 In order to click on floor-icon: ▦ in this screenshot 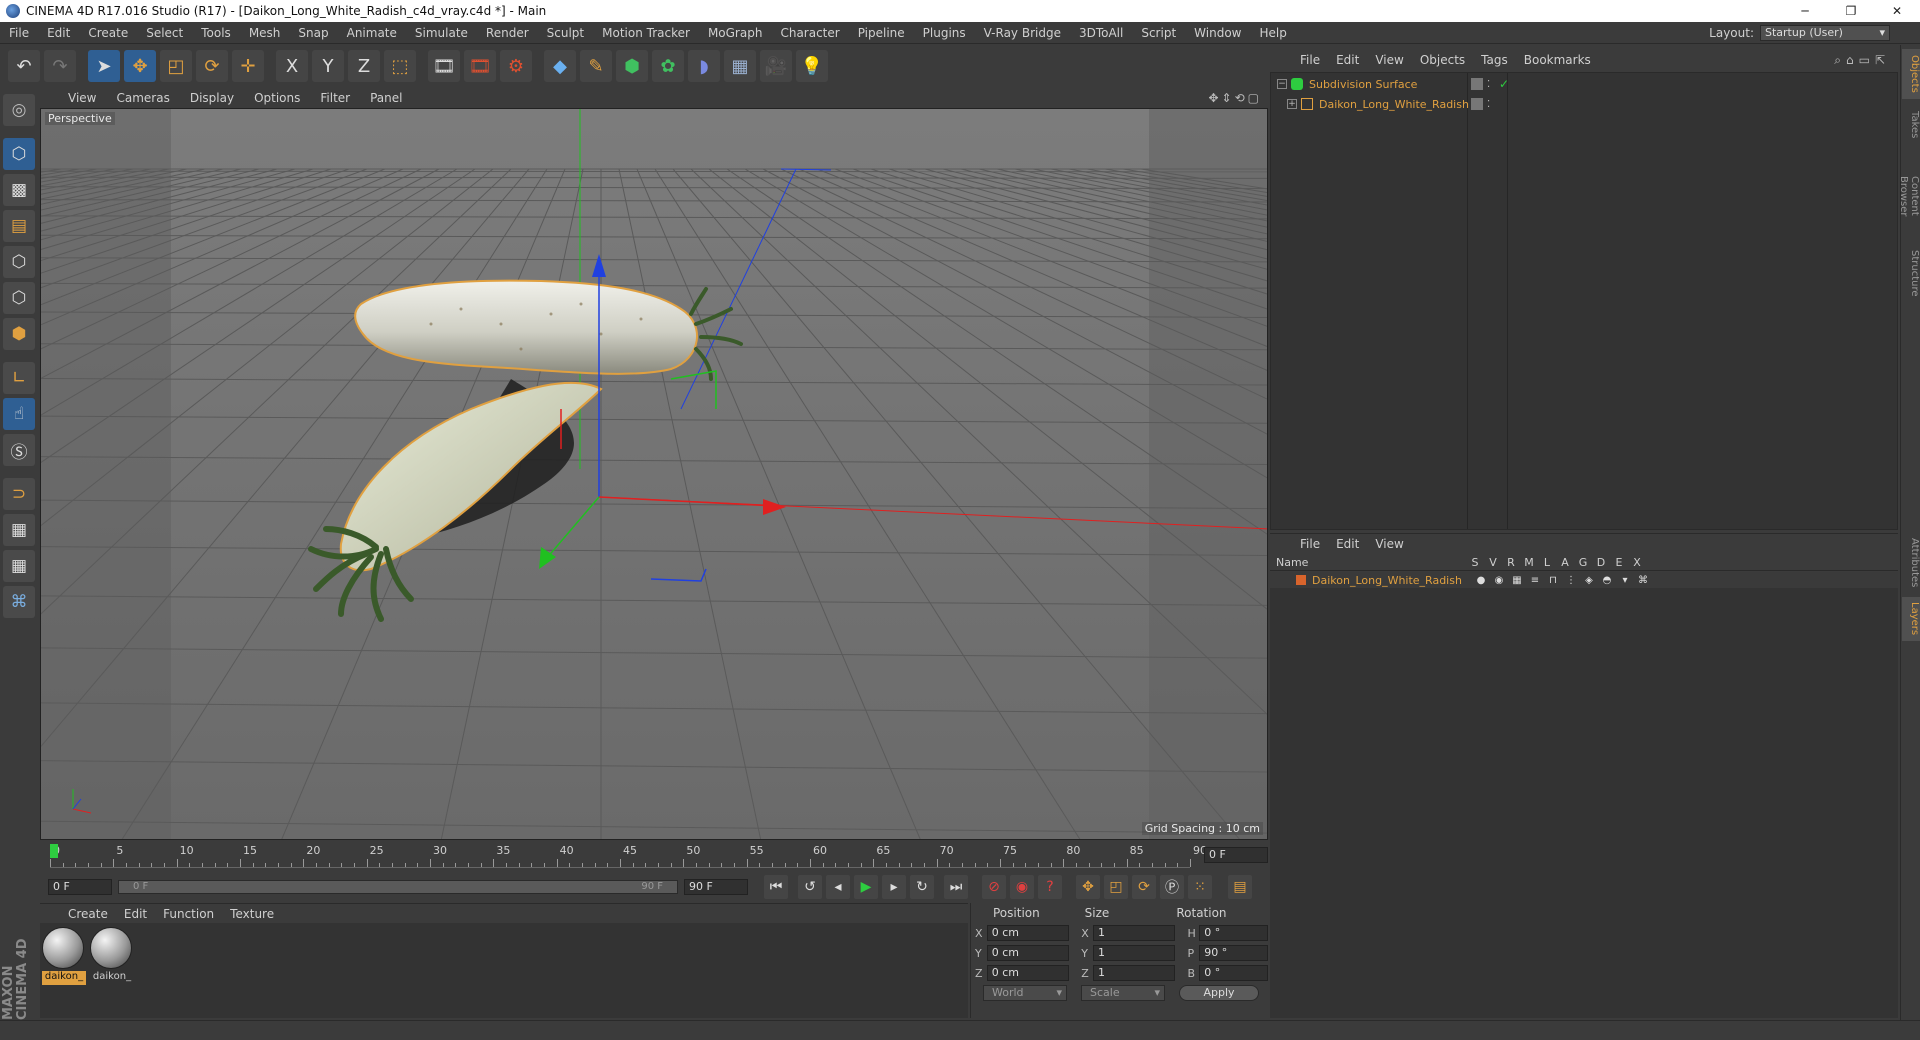, I will do `click(740, 66)`.